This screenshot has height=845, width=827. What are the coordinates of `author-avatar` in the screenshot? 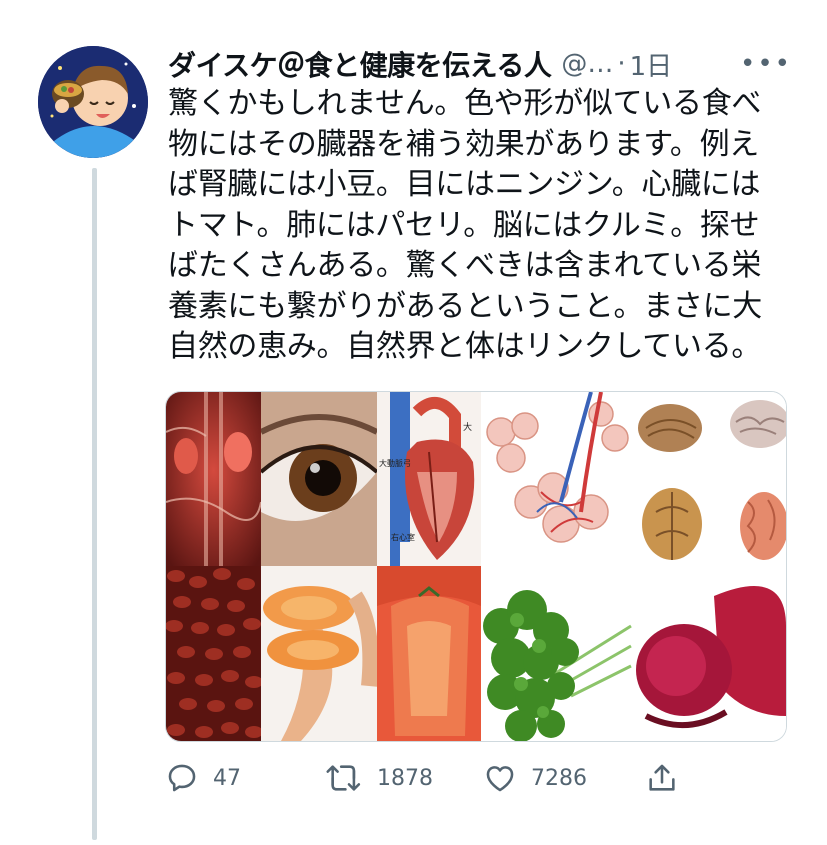 It's located at (93, 102).